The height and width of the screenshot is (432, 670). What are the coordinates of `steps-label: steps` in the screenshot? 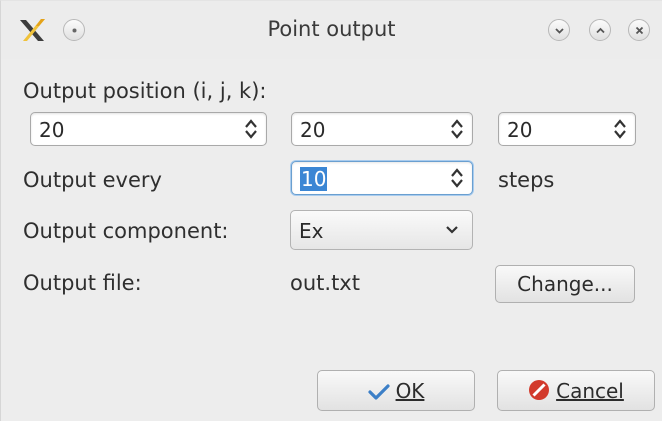 It's located at (526, 180).